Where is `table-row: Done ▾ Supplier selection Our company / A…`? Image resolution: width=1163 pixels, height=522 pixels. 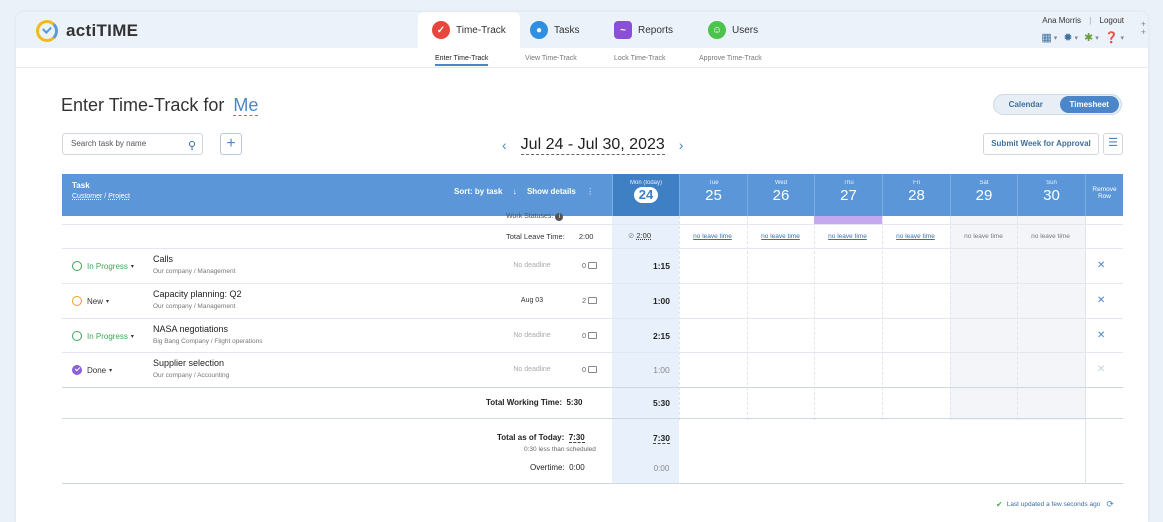
table-row: Done ▾ Supplier selection Our company / A… is located at coordinates (592, 370).